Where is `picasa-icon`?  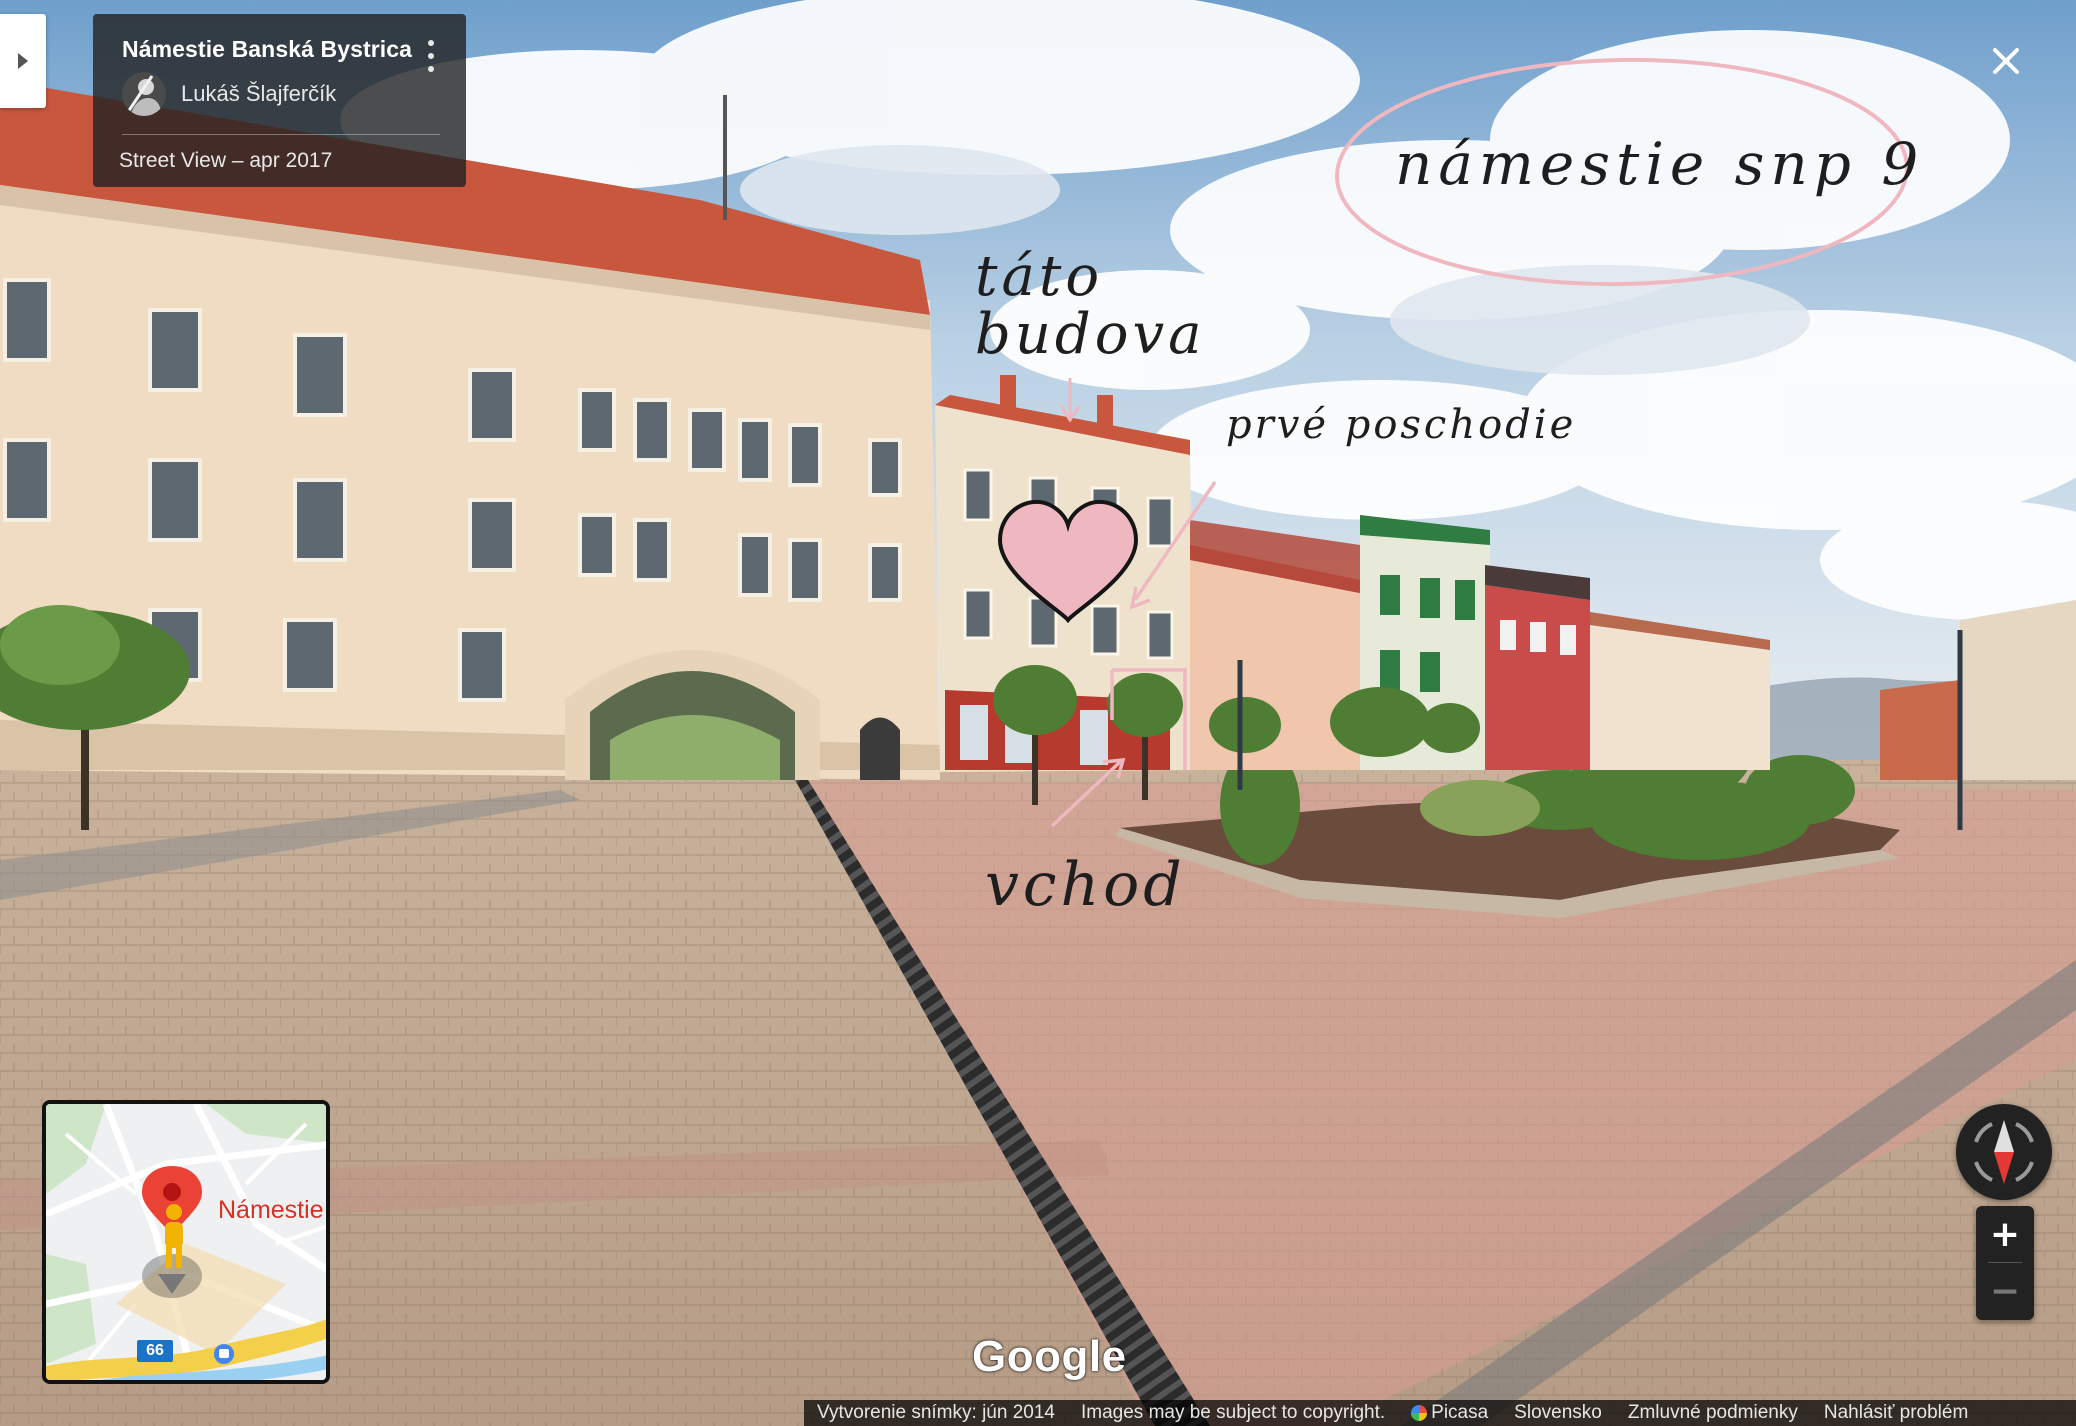
picasa-icon is located at coordinates (1419, 1413).